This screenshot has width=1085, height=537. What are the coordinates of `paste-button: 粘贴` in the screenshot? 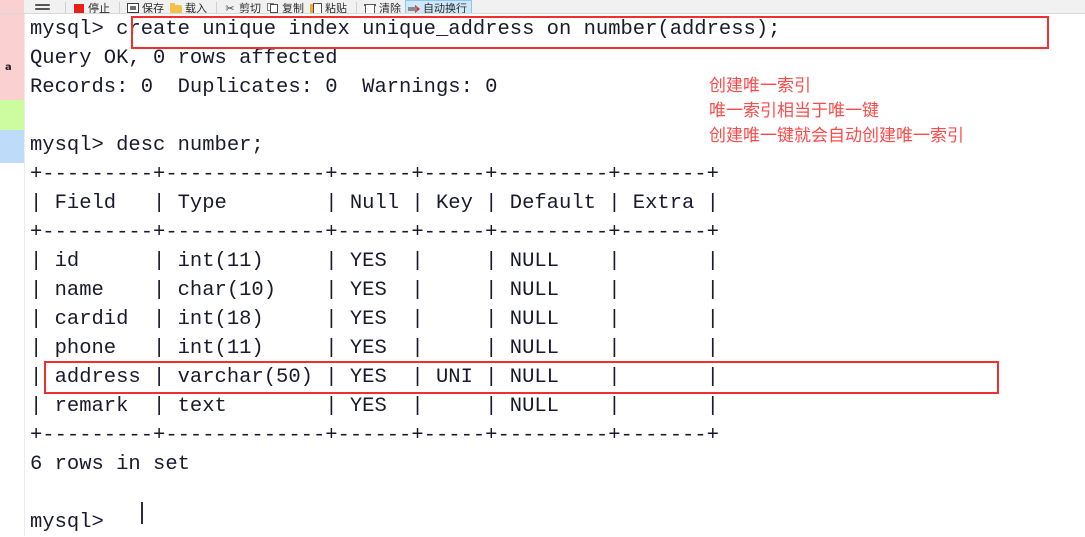 It's located at (329, 6).